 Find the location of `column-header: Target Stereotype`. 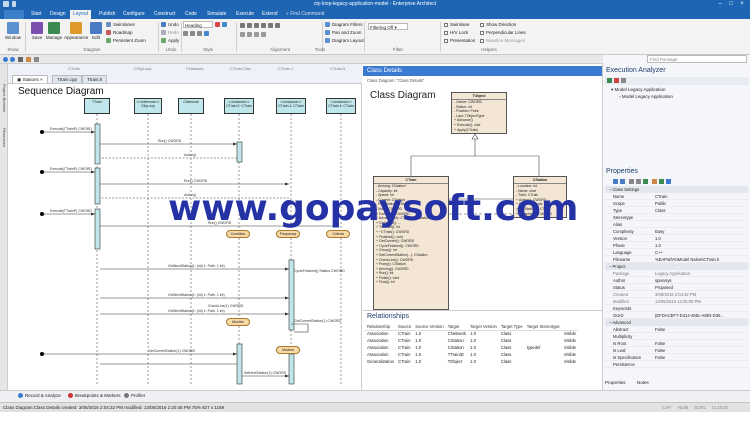

column-header: Target Stereotype is located at coordinates (543, 327).